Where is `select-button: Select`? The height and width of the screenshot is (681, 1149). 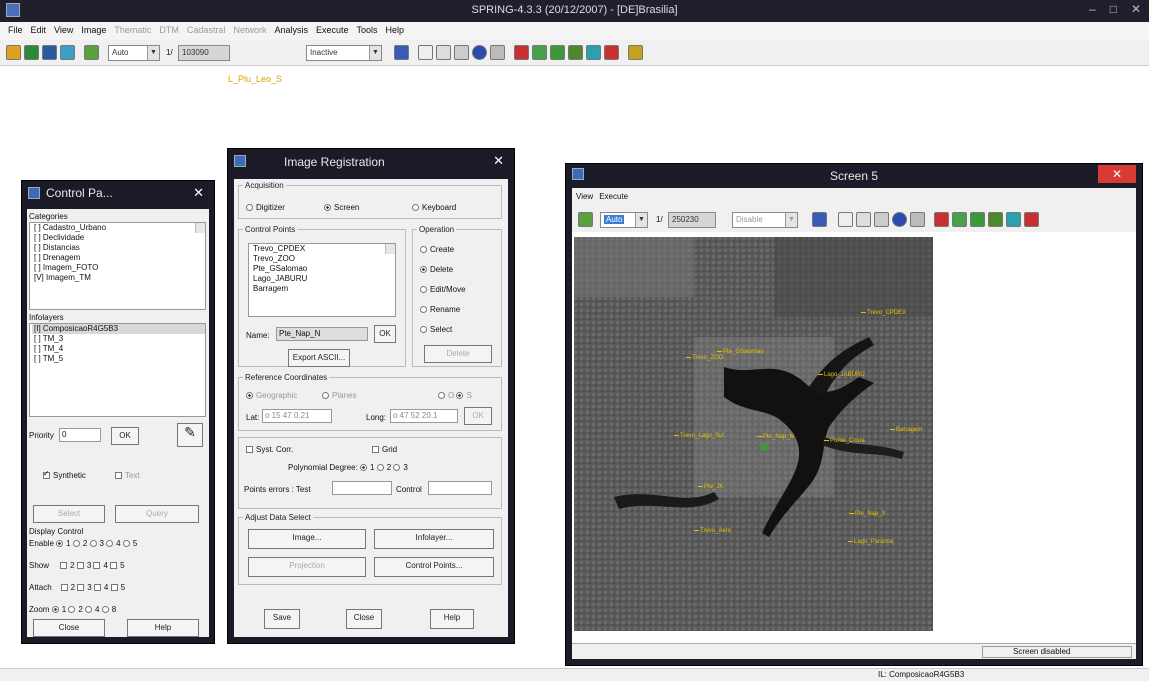 select-button: Select is located at coordinates (69, 514).